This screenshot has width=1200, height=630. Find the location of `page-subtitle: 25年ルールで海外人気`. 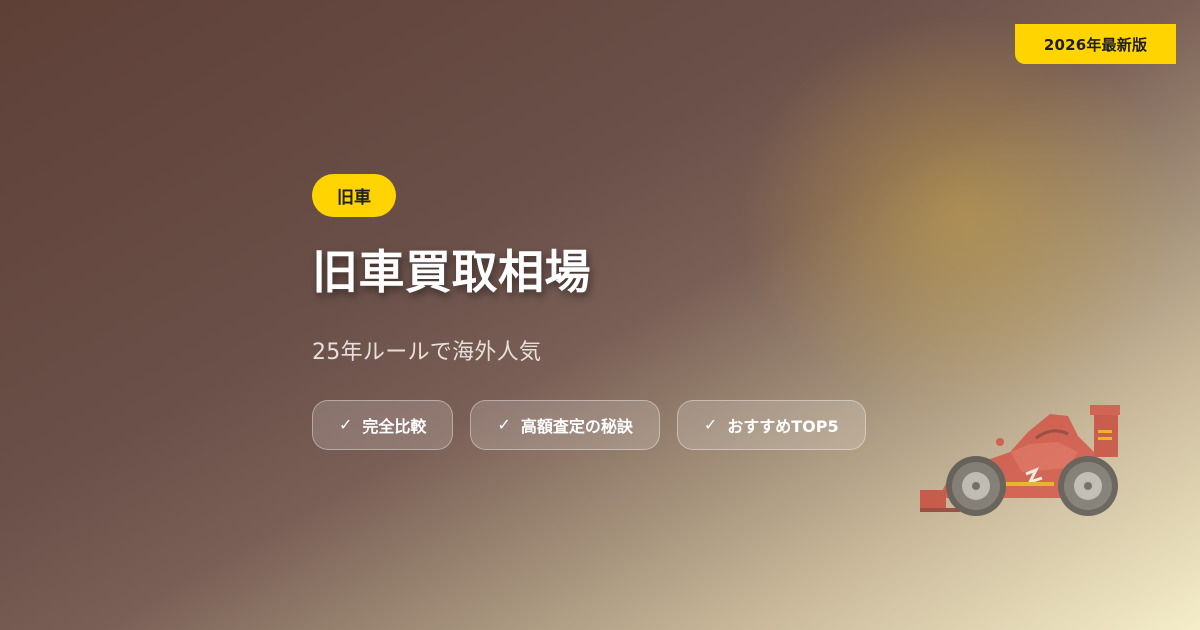

page-subtitle: 25年ルールで海外人気 is located at coordinates (427, 352).